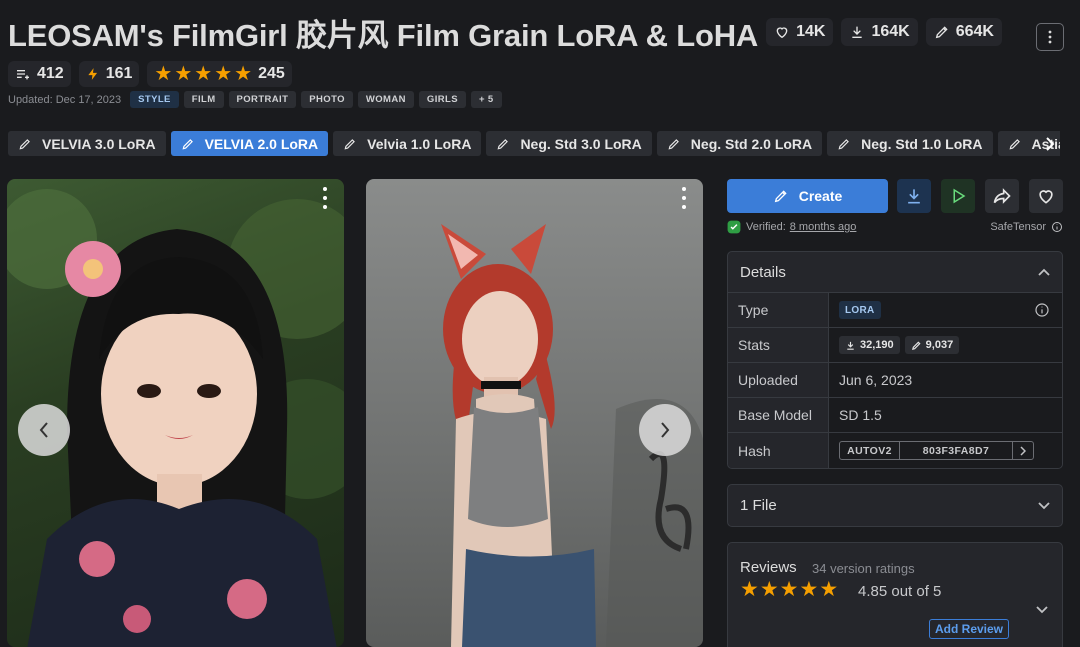  I want to click on share-icon, so click(1002, 196).